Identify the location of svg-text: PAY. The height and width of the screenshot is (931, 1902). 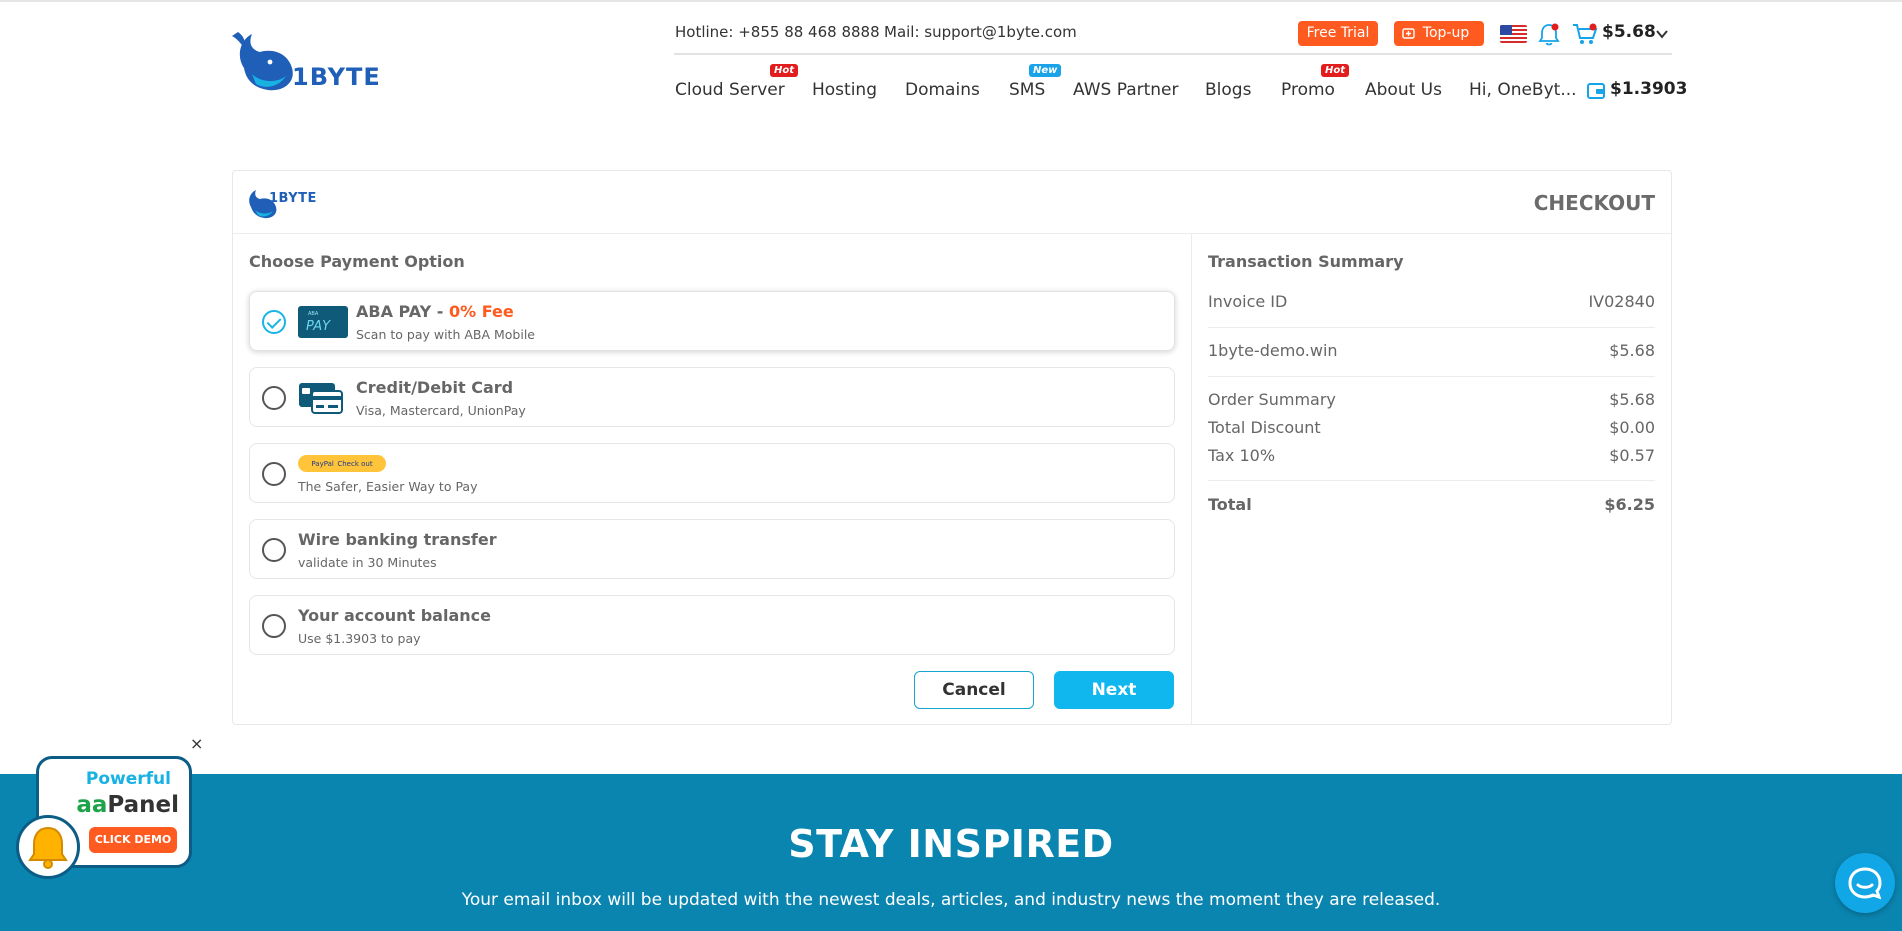
(318, 326).